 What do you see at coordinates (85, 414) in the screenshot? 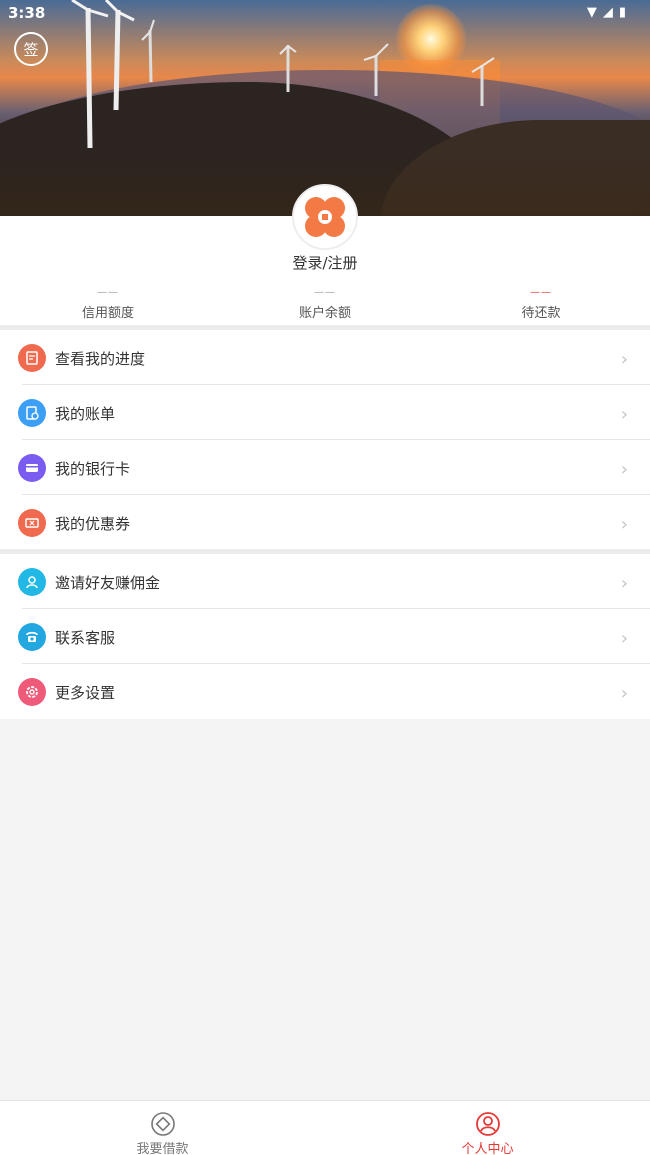
I see `menu-label: 我的账单` at bounding box center [85, 414].